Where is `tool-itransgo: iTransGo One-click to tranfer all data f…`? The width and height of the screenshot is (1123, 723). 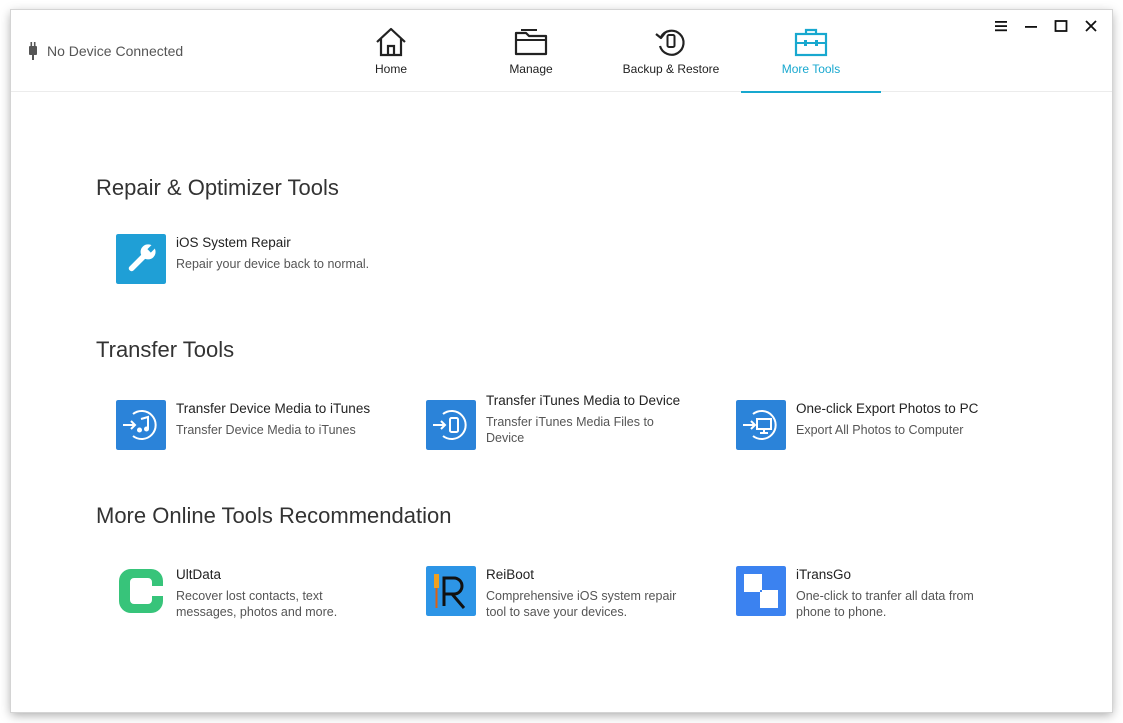 tool-itransgo: iTransGo One-click to tranfer all data f… is located at coordinates (881, 593).